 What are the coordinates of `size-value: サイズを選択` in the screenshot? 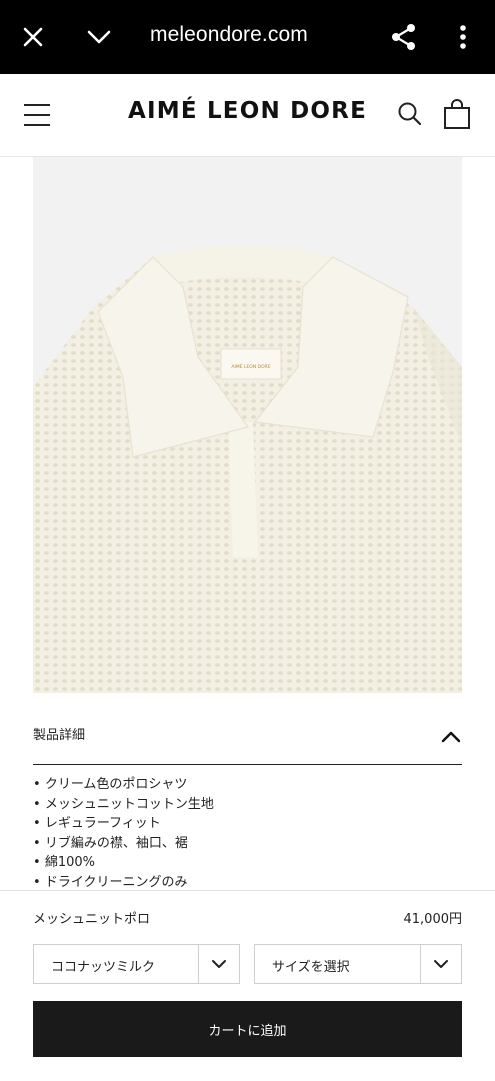 It's located at (311, 967).